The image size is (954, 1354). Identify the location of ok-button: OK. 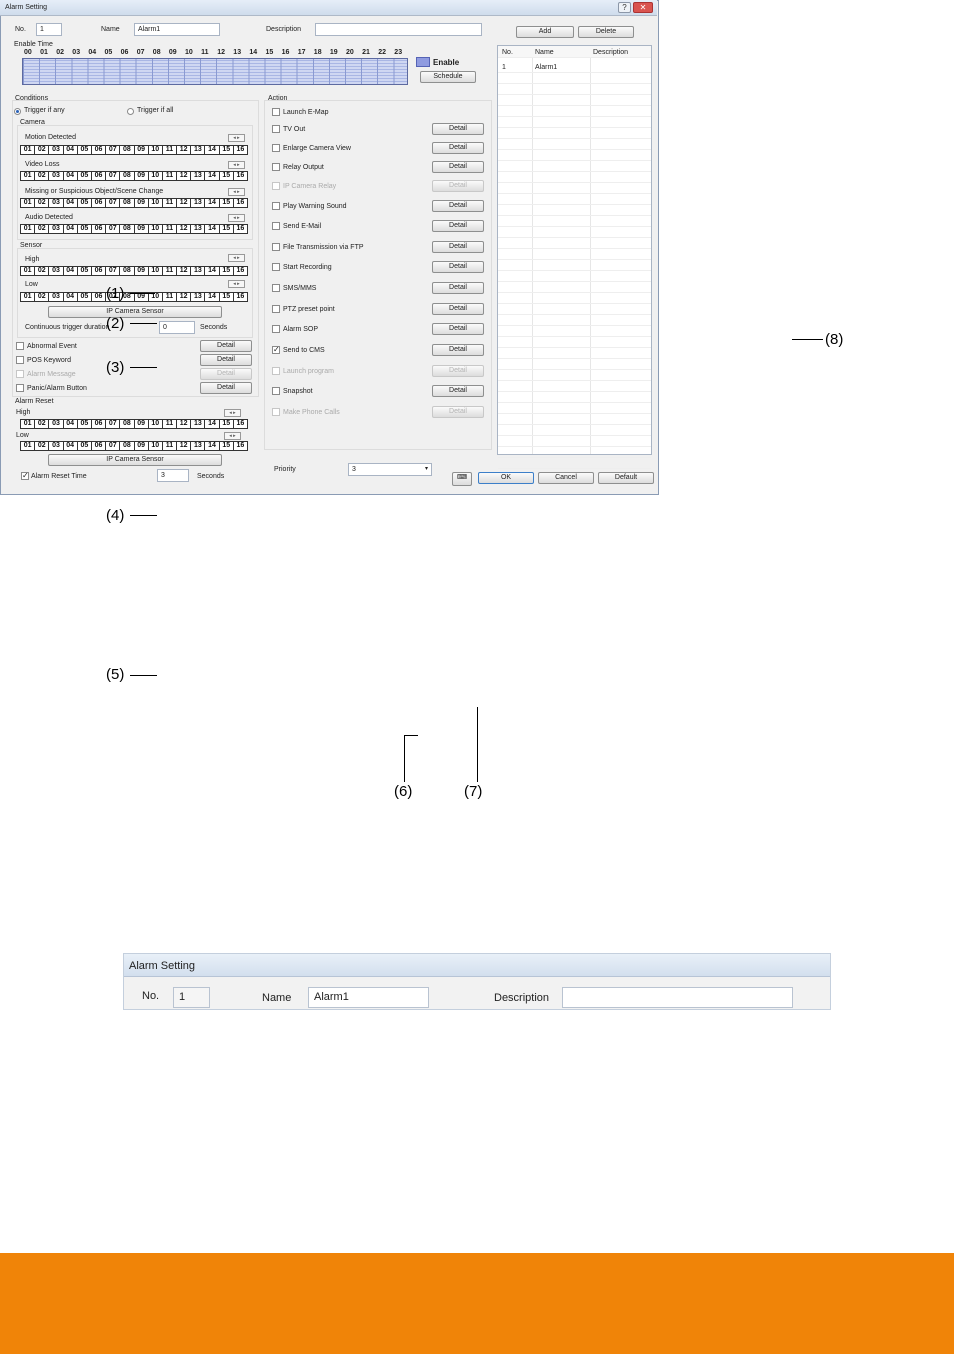
(506, 478).